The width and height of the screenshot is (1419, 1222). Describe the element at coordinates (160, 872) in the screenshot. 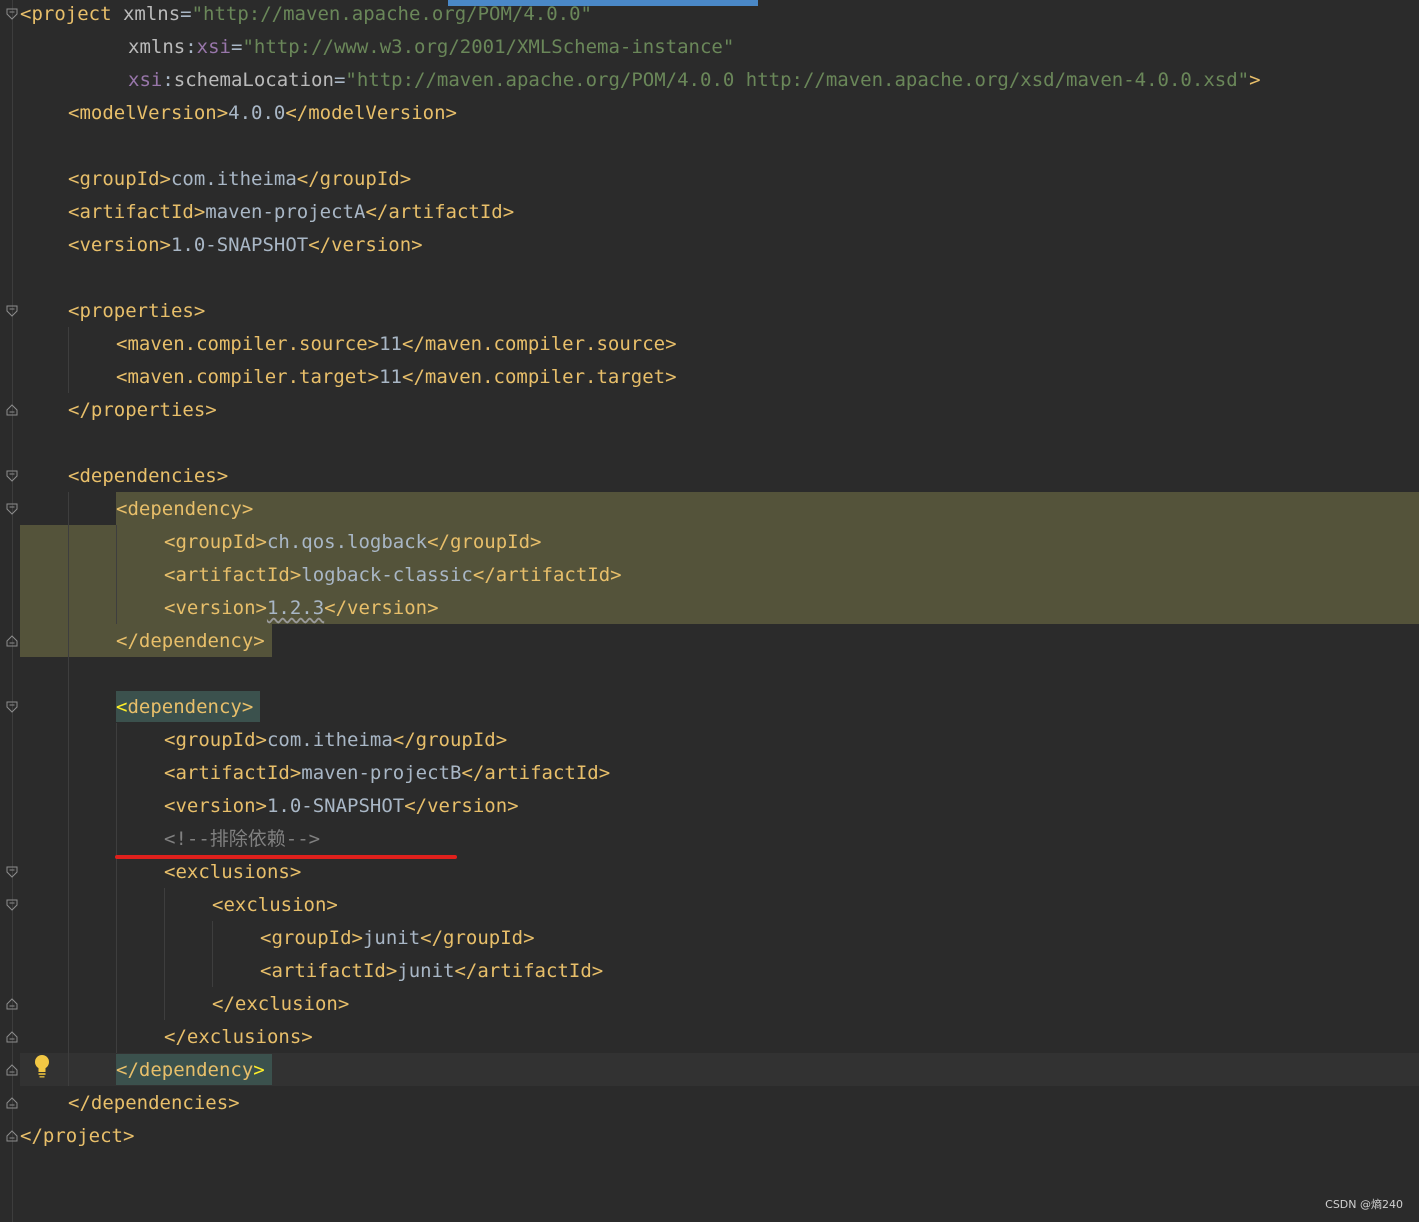

I see `code-line: <exclusions>` at that location.